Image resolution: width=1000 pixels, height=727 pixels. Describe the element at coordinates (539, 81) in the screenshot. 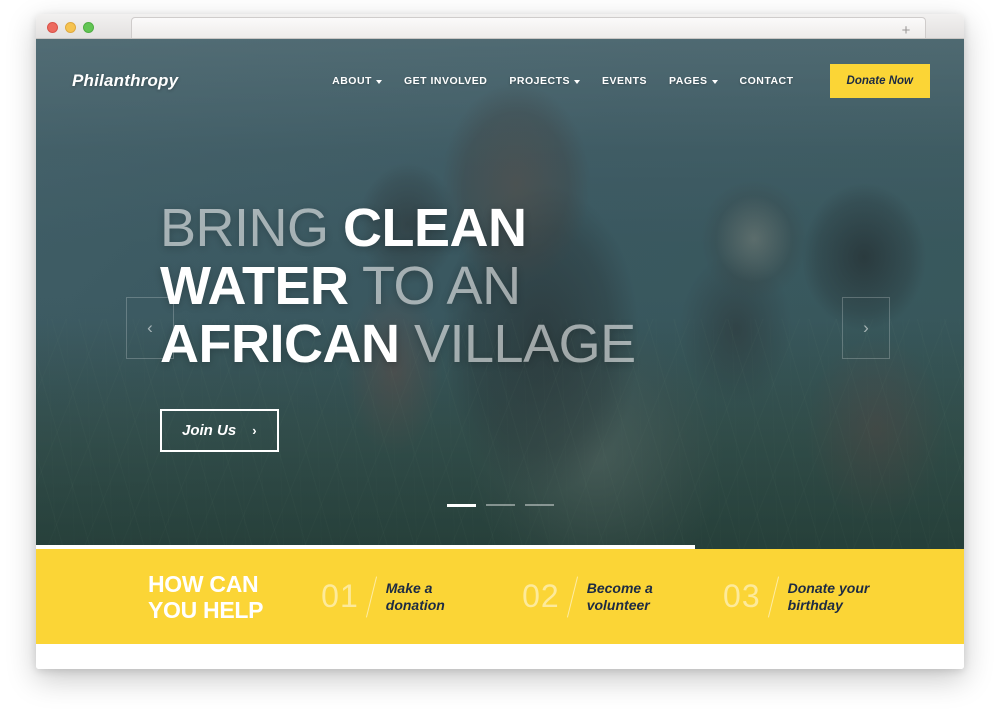

I see `nav-item-label: PROJECTS` at that location.